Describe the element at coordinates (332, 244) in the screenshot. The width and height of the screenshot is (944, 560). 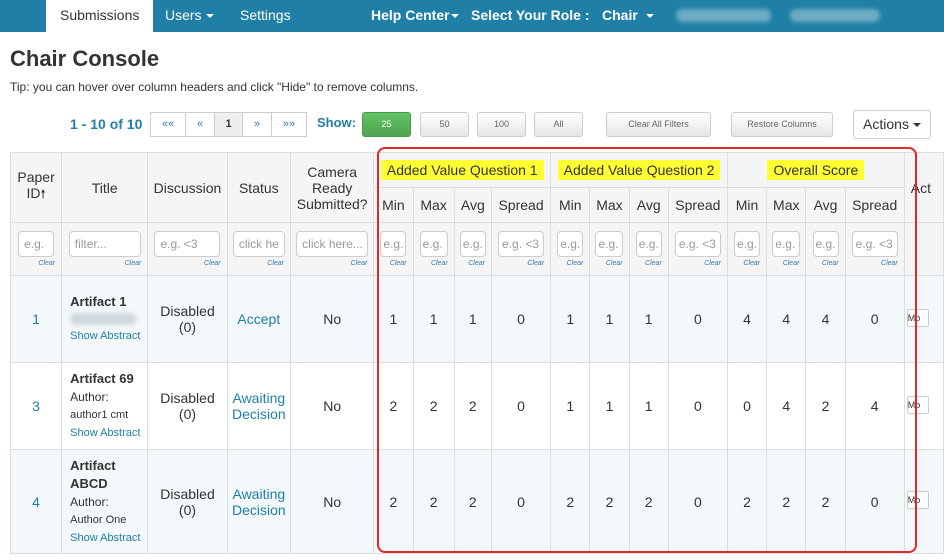
I see `filter-camera-input` at that location.